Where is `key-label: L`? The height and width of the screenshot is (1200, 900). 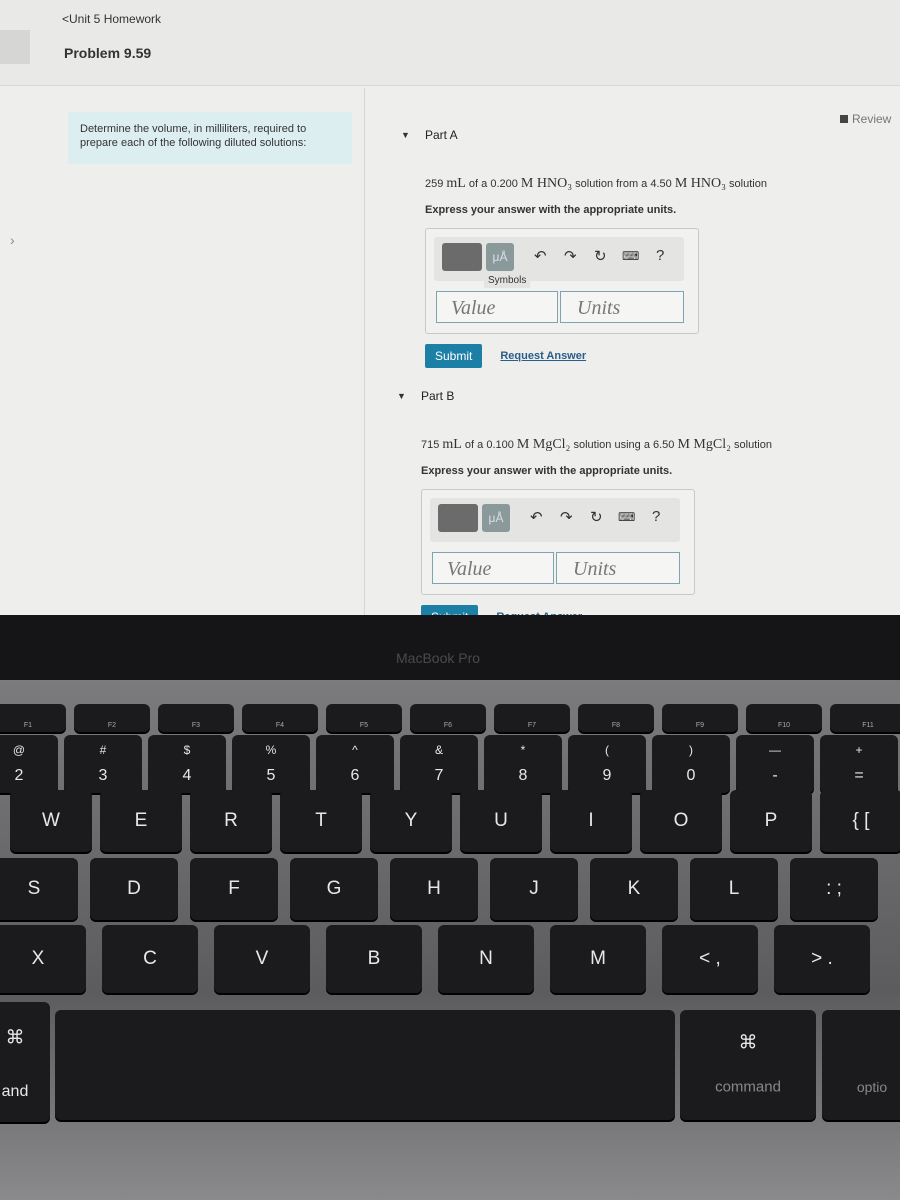
key-label: L is located at coordinates (734, 888).